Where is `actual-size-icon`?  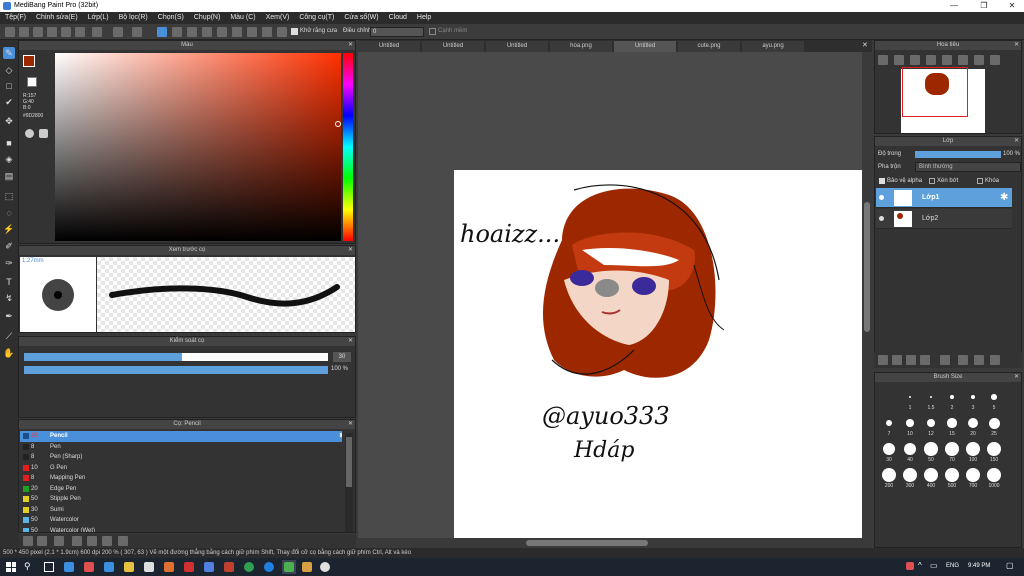 actual-size-icon is located at coordinates (931, 60).